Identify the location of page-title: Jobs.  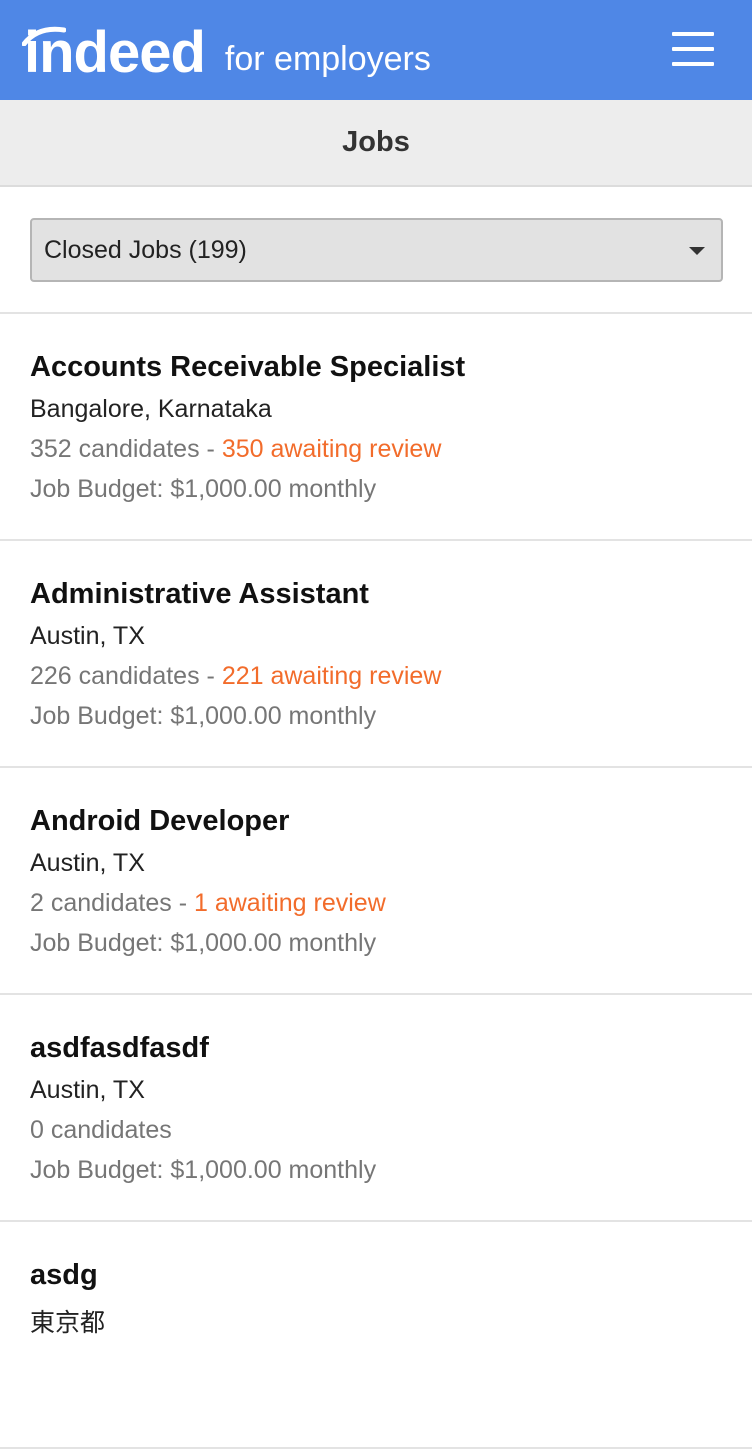
(376, 142).